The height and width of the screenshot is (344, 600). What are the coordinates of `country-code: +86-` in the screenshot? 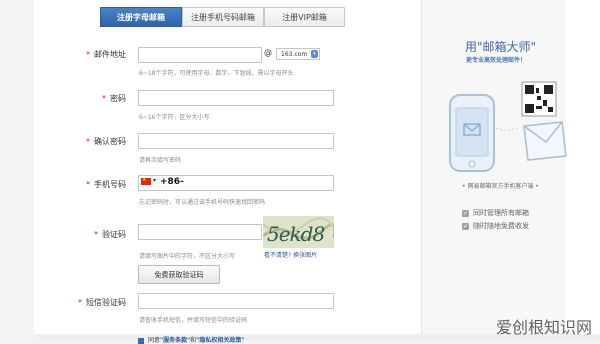 It's located at (172, 182).